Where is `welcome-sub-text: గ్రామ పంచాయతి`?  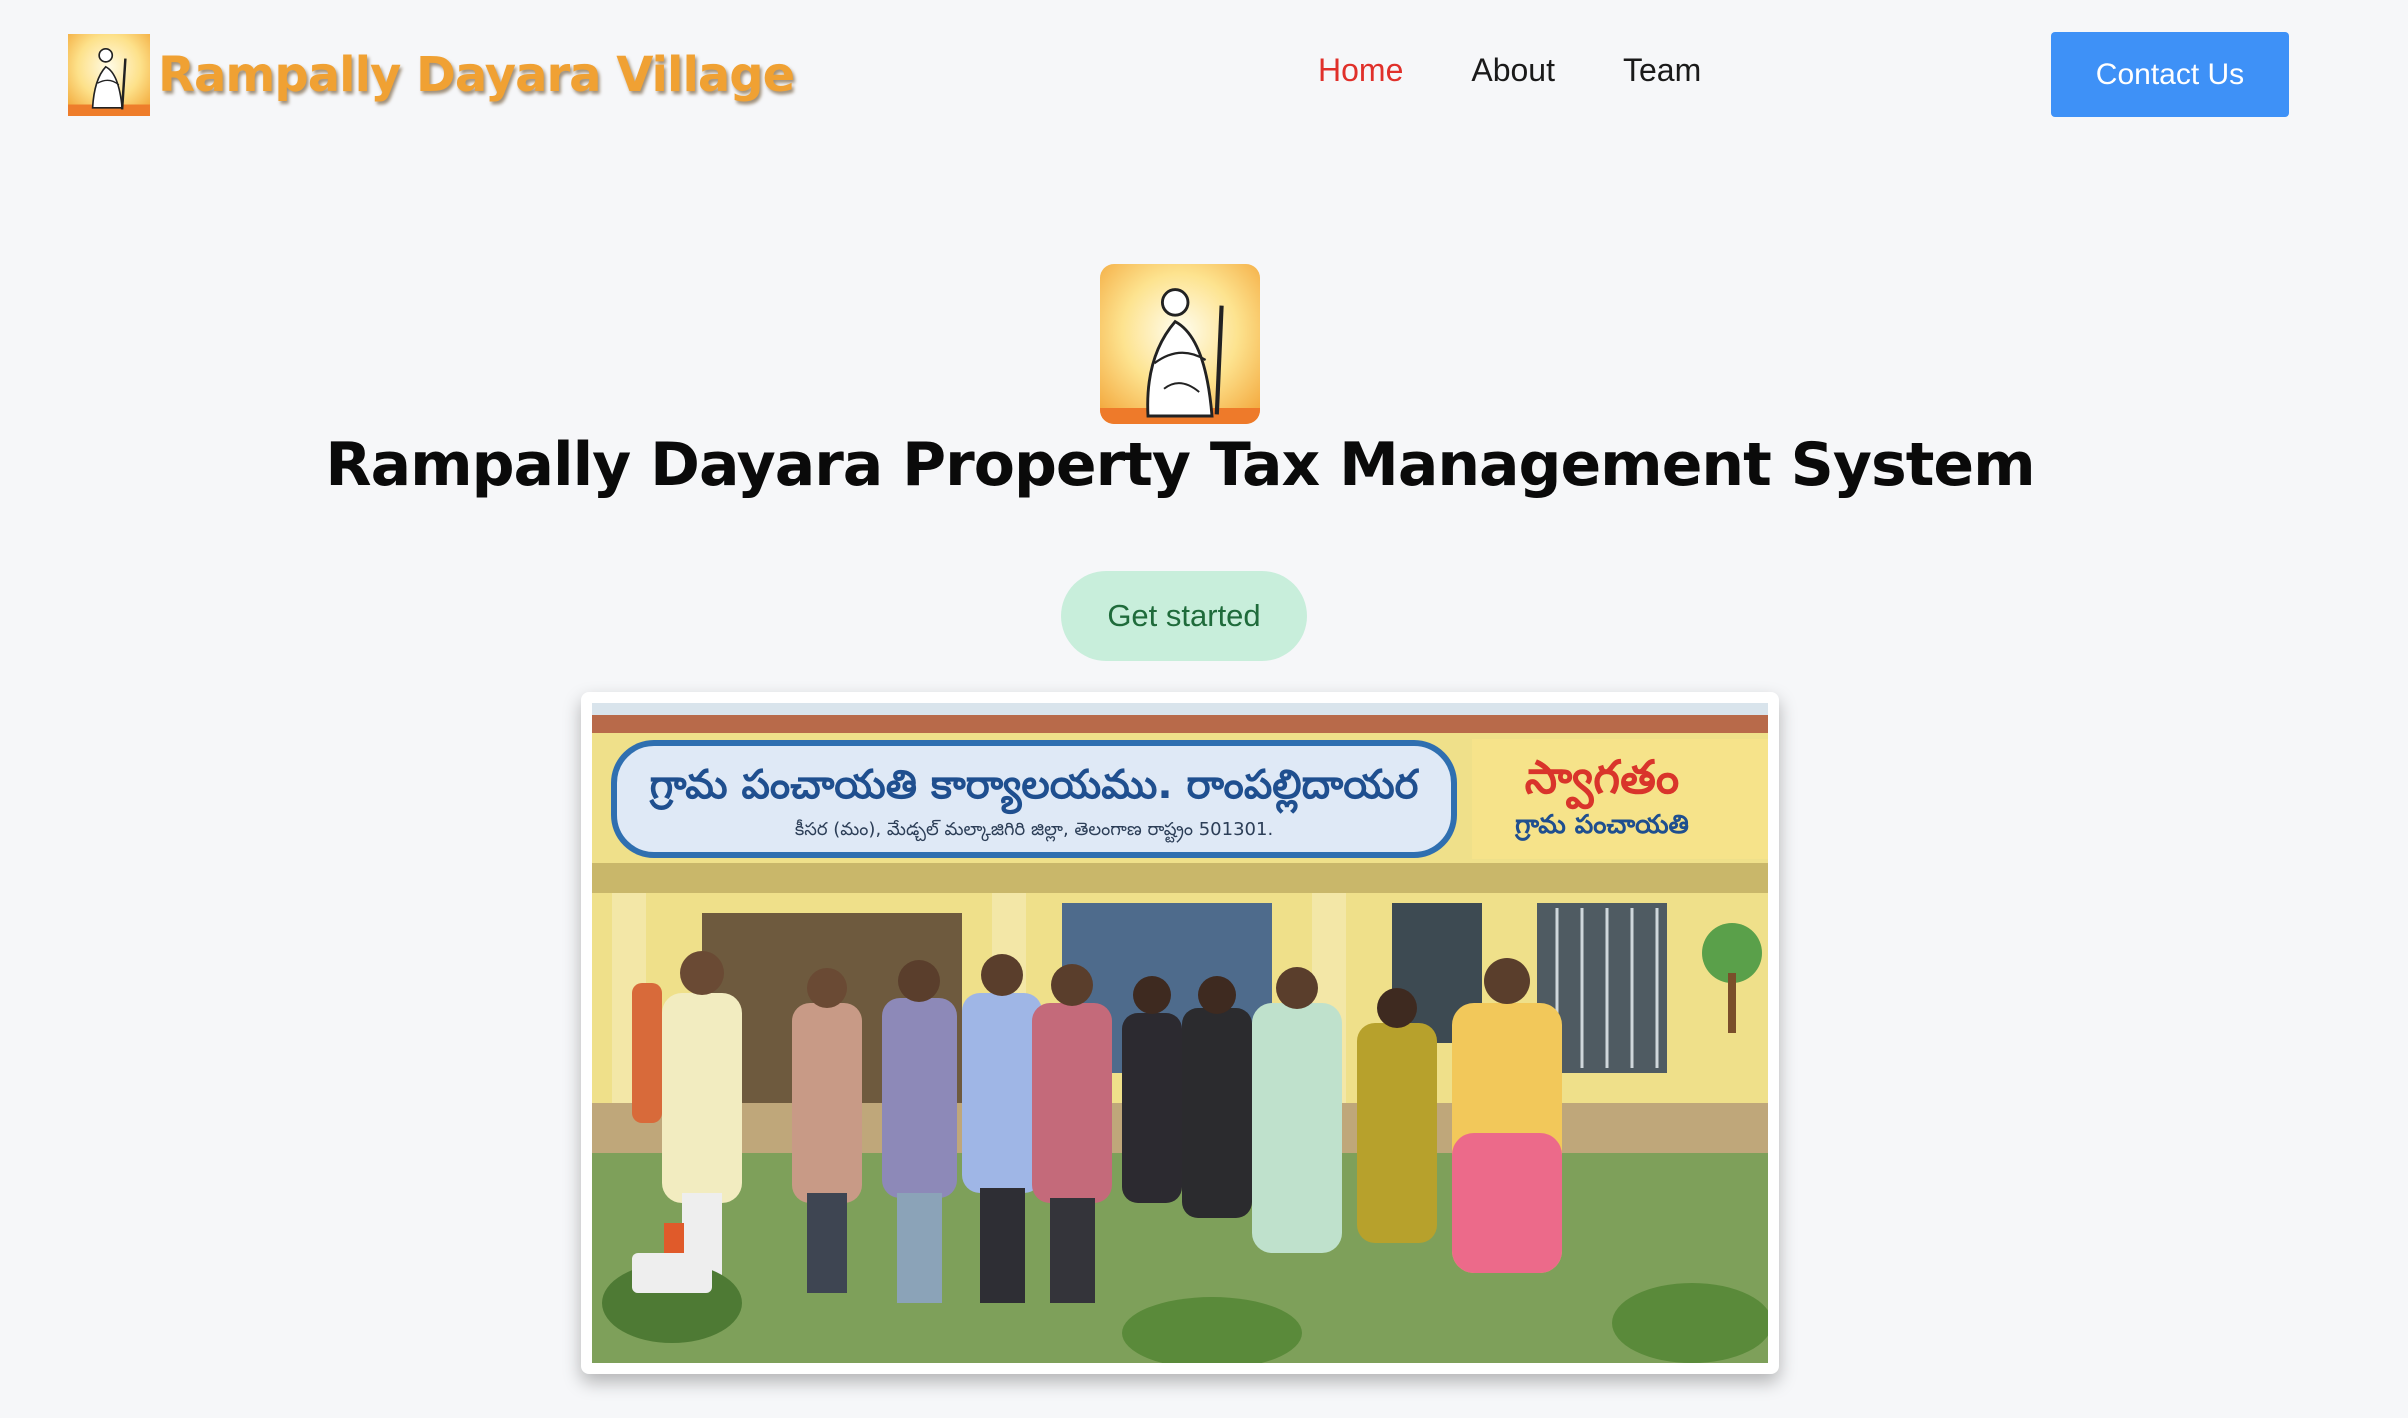 welcome-sub-text: గ్రామ పంచాయతి is located at coordinates (1601, 825).